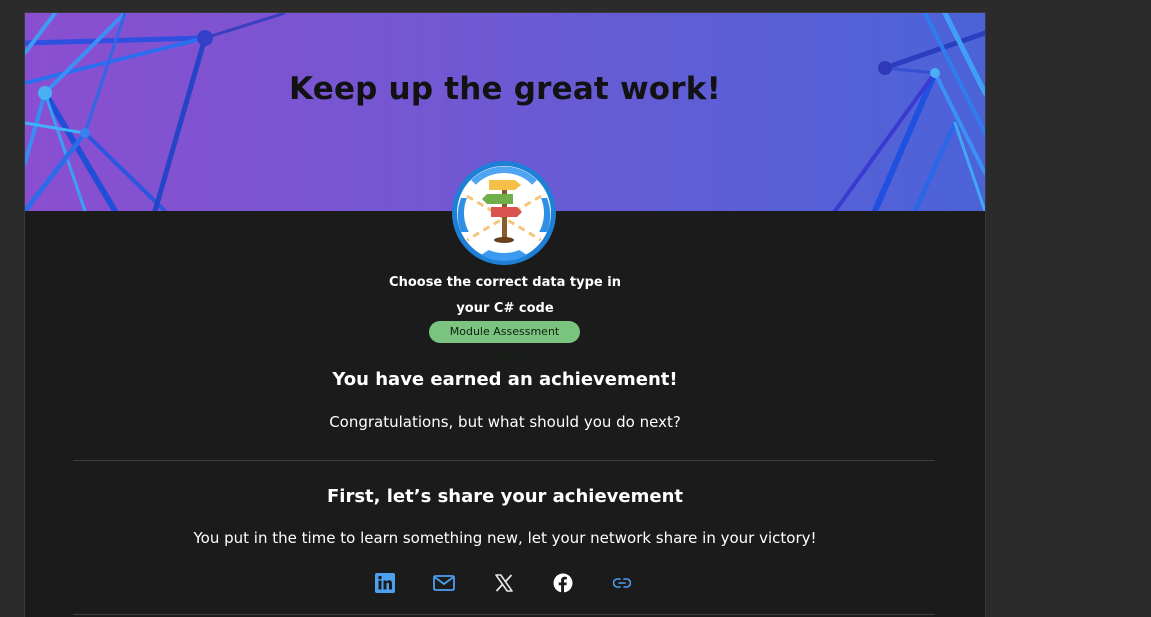 The width and height of the screenshot is (1151, 617). Describe the element at coordinates (563, 583) in the screenshot. I see `facebook-icon` at that location.